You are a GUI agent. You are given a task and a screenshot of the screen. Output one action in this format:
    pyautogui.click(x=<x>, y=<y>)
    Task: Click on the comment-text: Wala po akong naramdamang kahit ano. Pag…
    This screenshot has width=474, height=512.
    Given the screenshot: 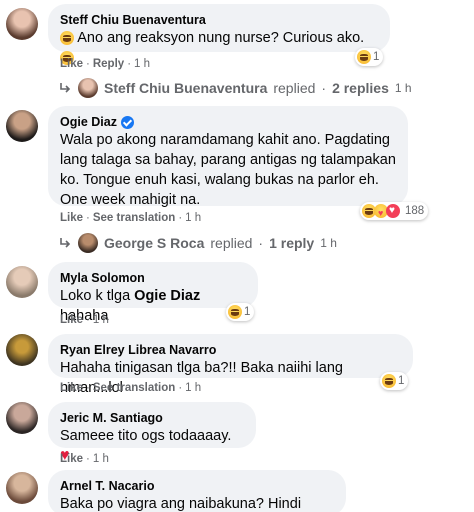 What is the action you would take?
    pyautogui.click(x=228, y=170)
    